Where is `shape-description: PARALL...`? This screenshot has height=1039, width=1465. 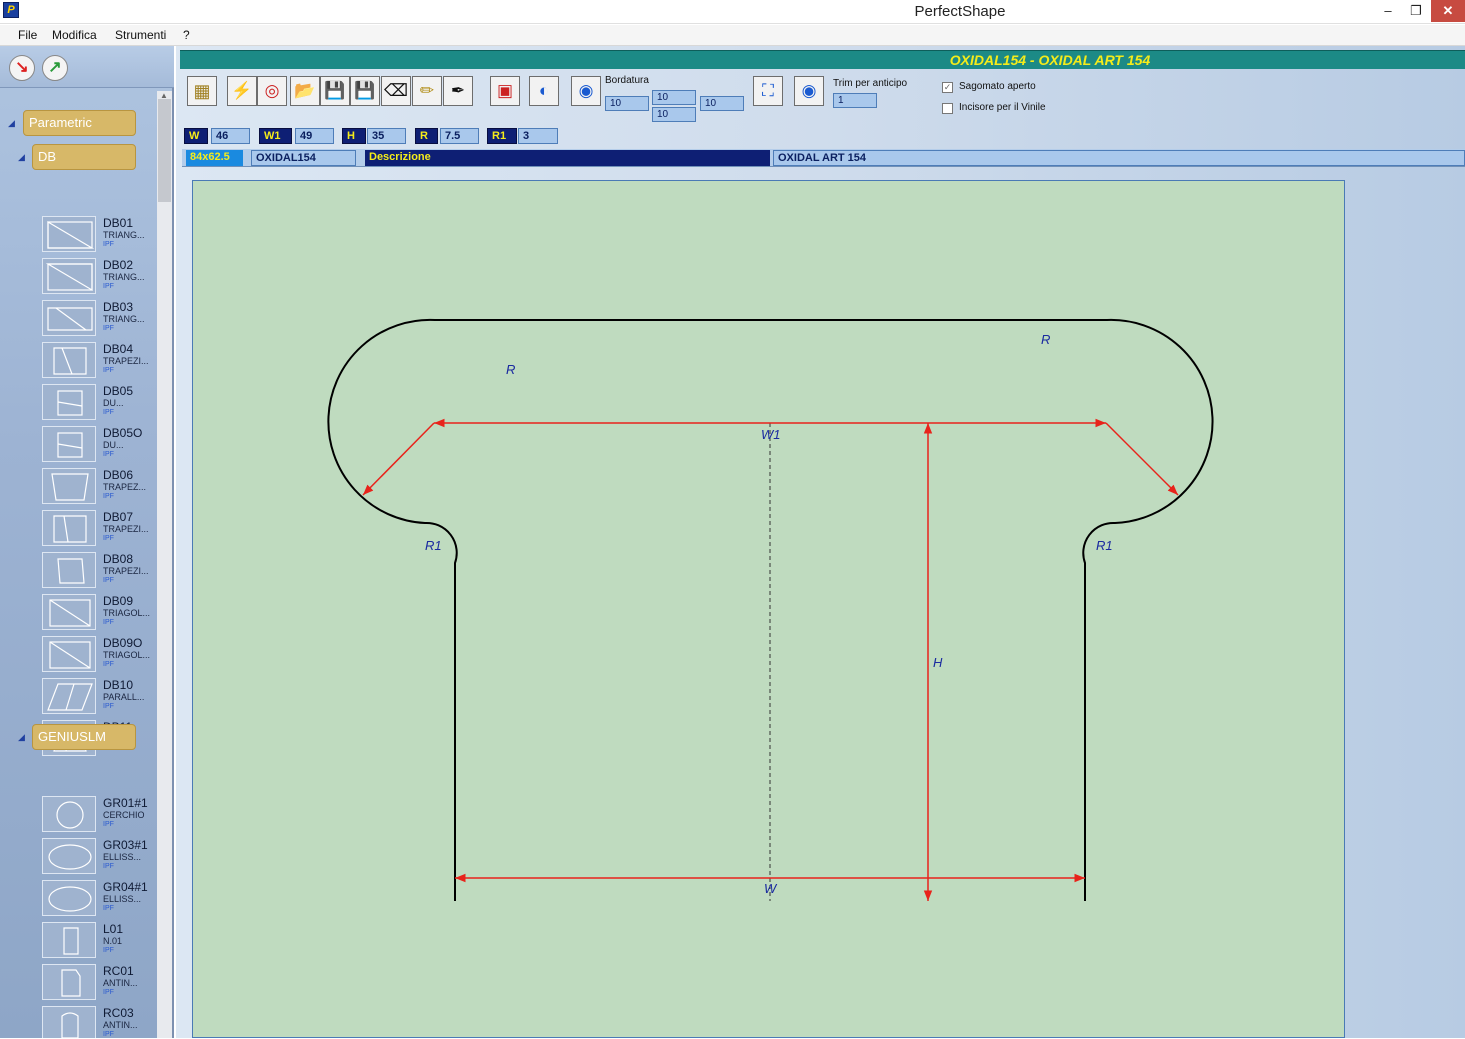 shape-description: PARALL... is located at coordinates (124, 697).